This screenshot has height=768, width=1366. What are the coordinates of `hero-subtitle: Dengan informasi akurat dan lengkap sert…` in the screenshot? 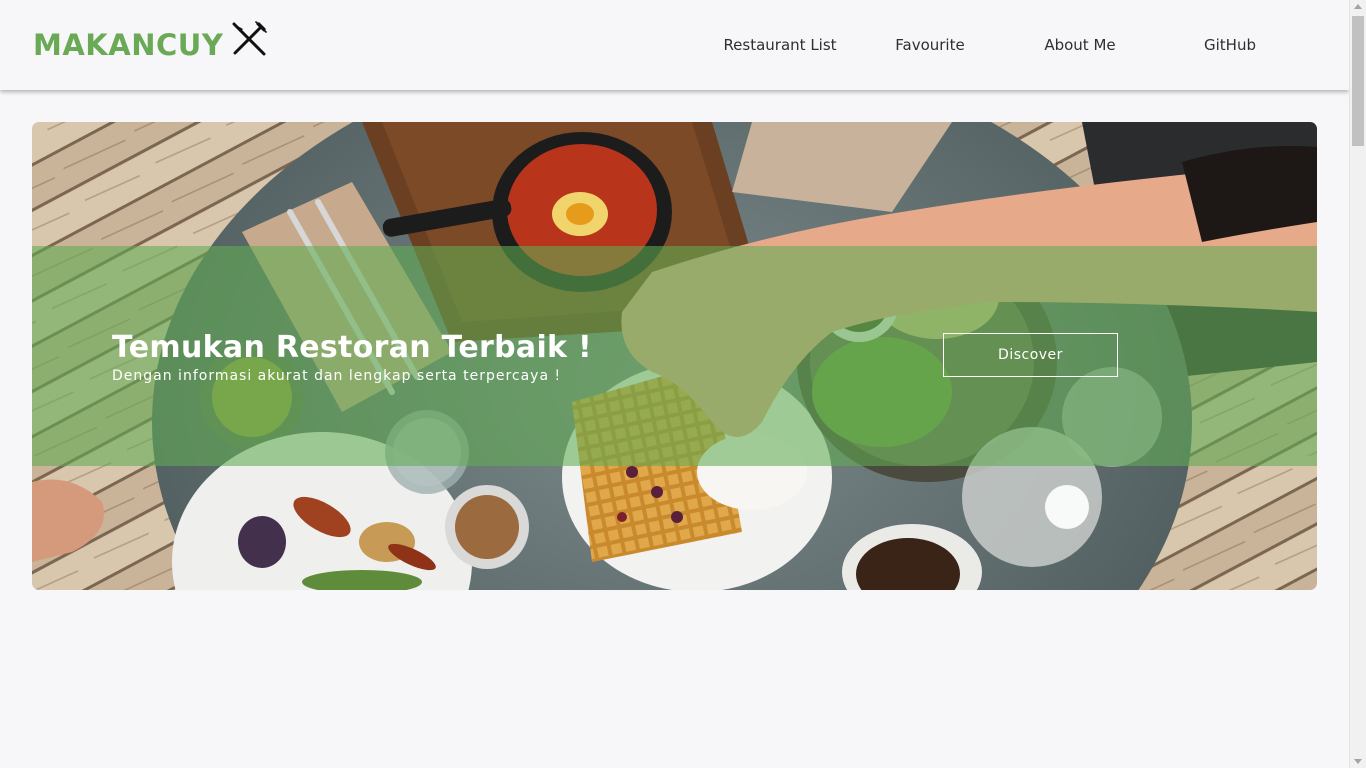 It's located at (337, 376).